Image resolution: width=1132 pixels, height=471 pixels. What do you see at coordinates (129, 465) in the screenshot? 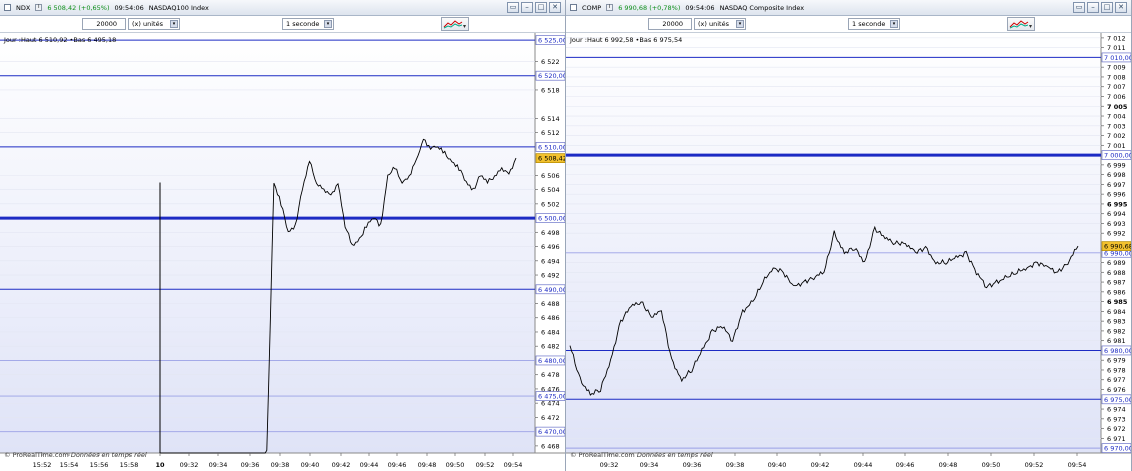
I see `x-tick-label: 15:58` at bounding box center [129, 465].